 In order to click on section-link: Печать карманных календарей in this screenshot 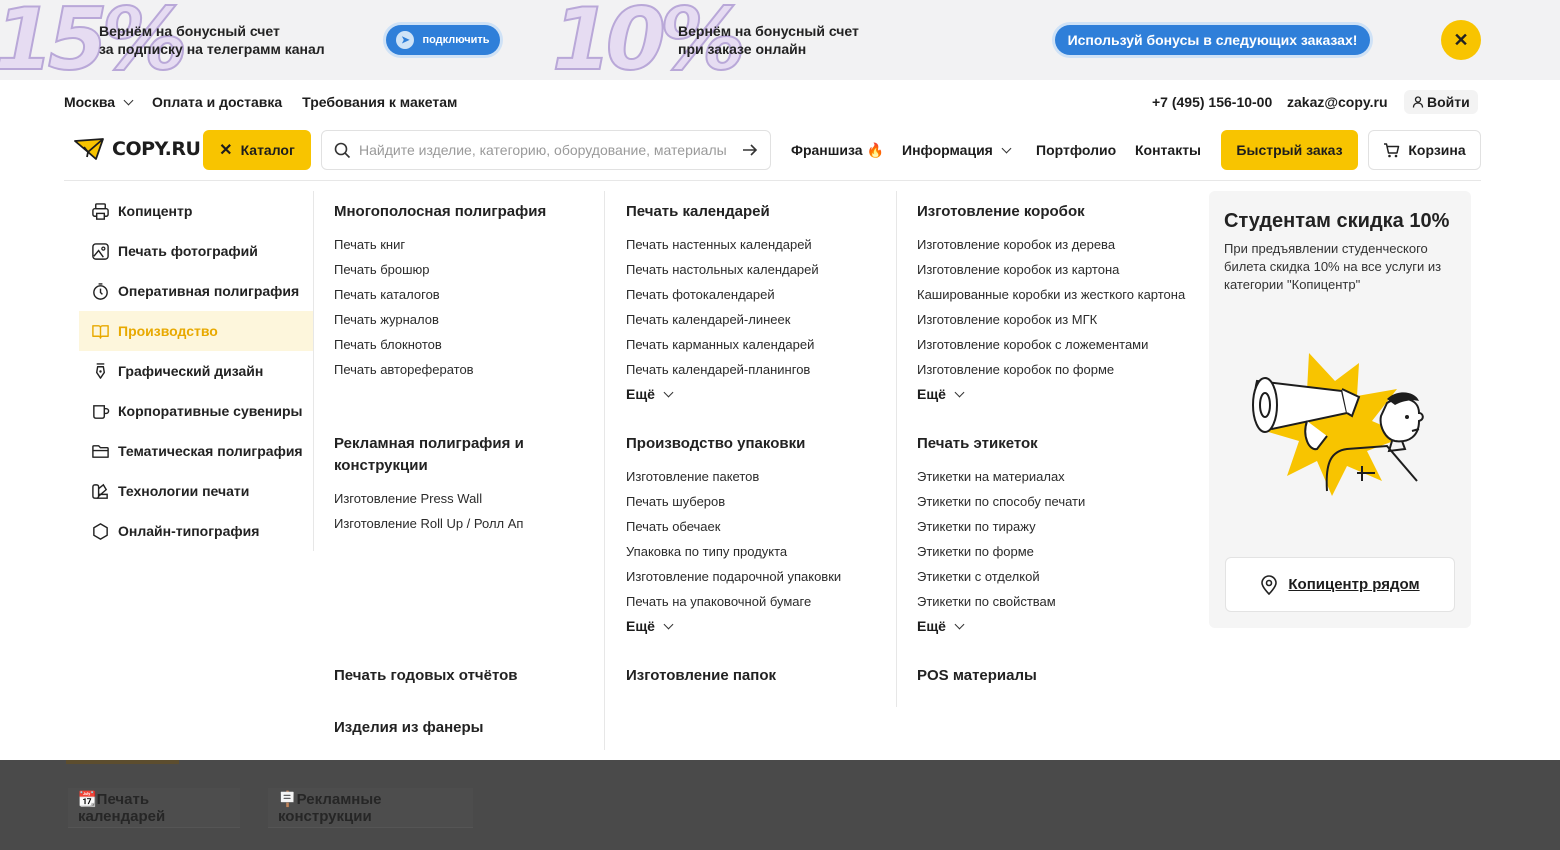, I will do `click(756, 344)`.